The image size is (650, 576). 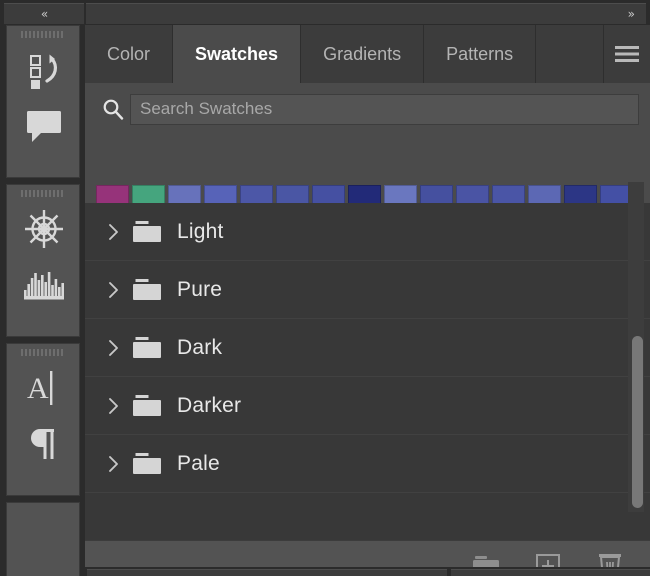 I want to click on group-row-darker: Darker, so click(x=367, y=406).